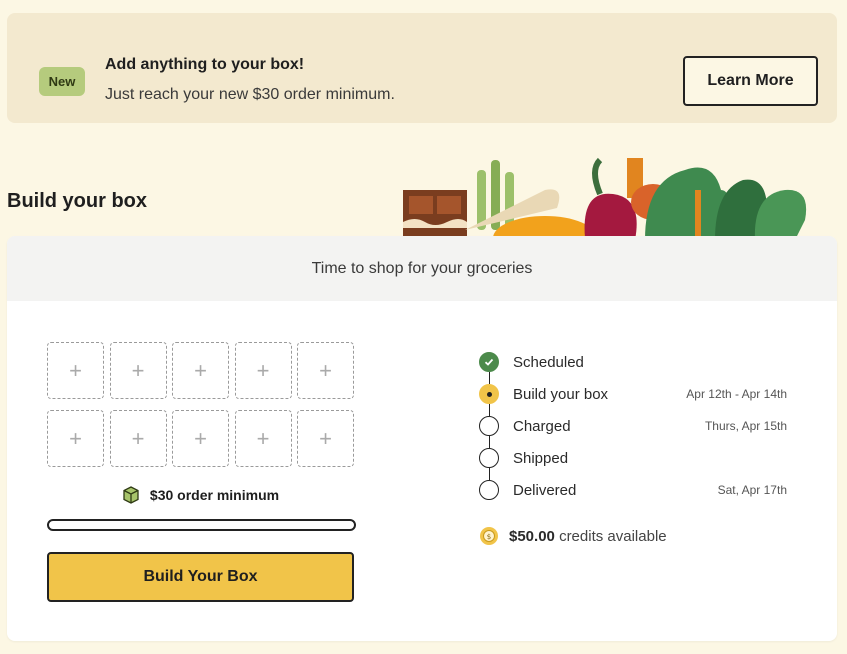  What do you see at coordinates (542, 426) in the screenshot?
I see `step-label: Charged` at bounding box center [542, 426].